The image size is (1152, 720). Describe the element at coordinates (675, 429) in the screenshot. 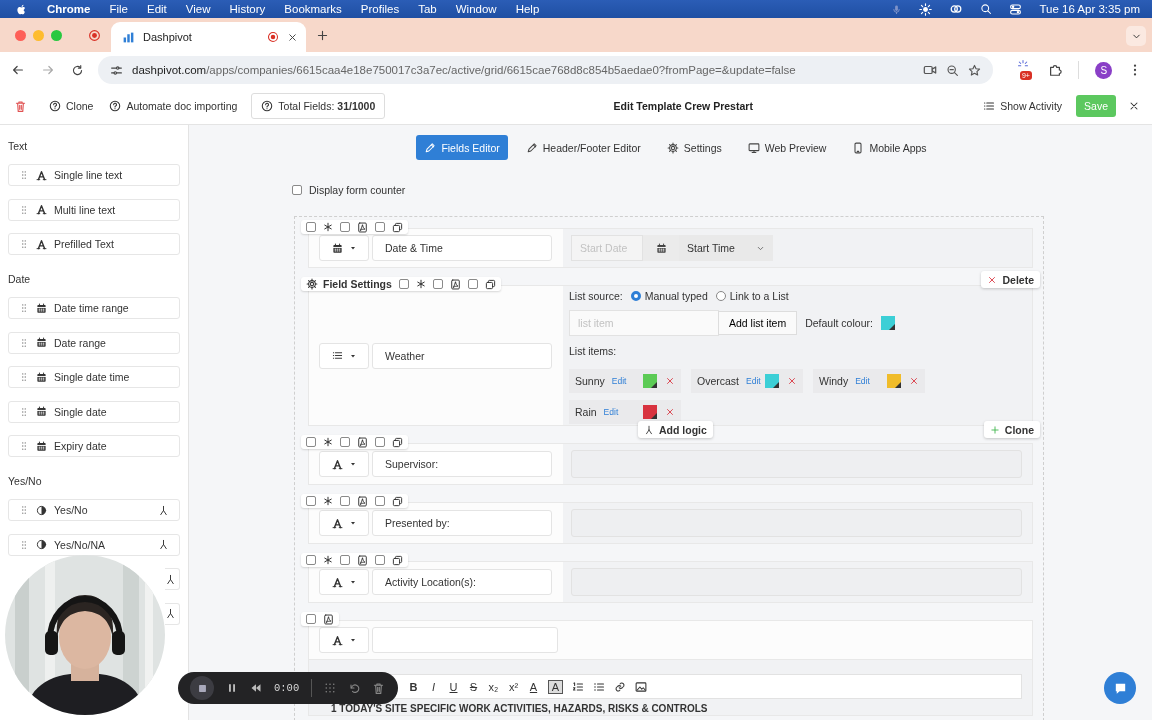

I see `add-logic-button: Add logic` at that location.